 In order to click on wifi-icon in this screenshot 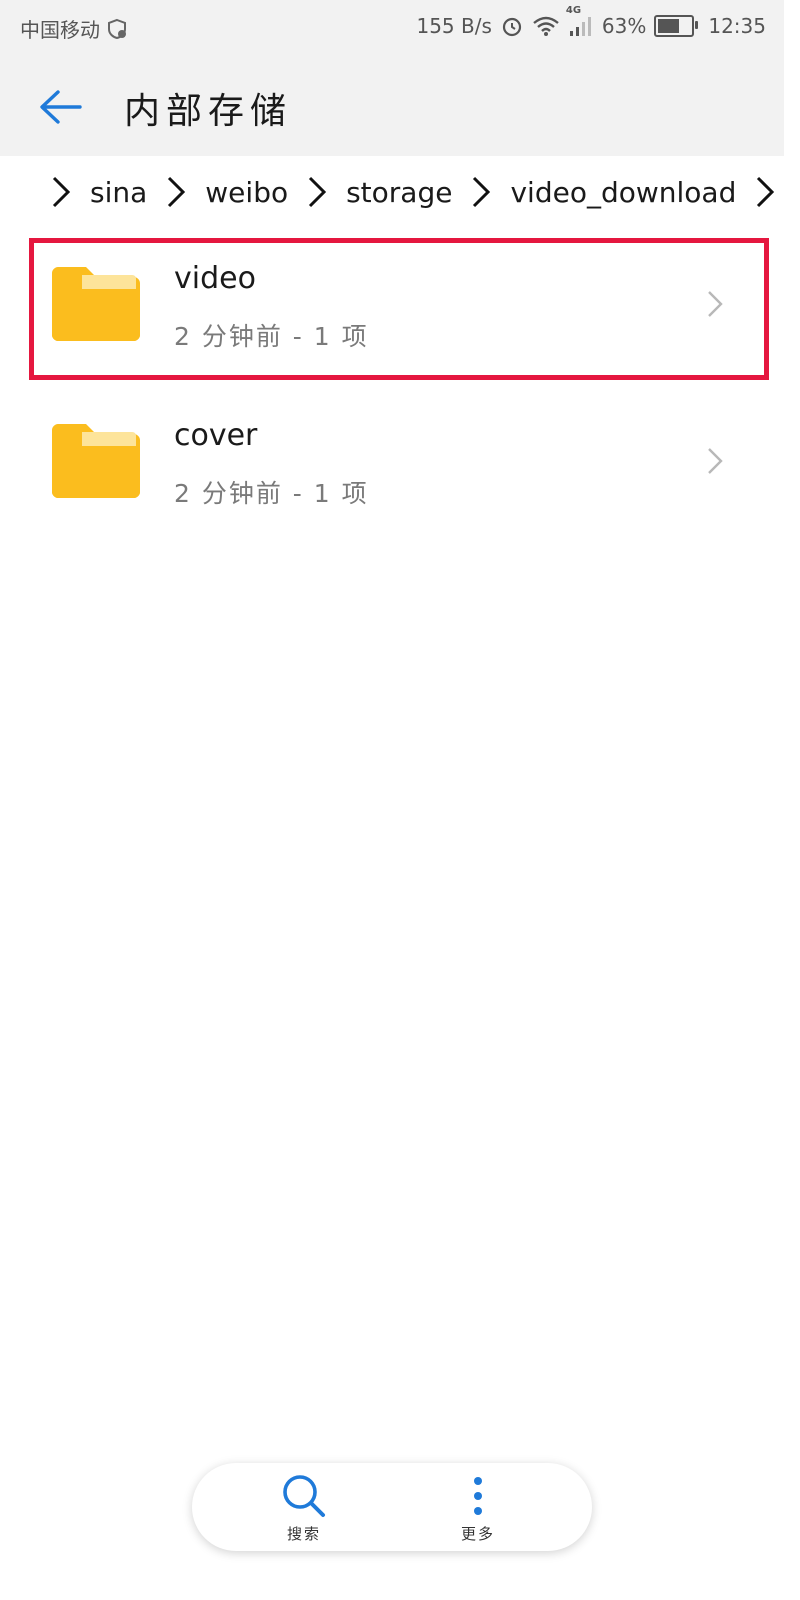, I will do `click(546, 26)`.